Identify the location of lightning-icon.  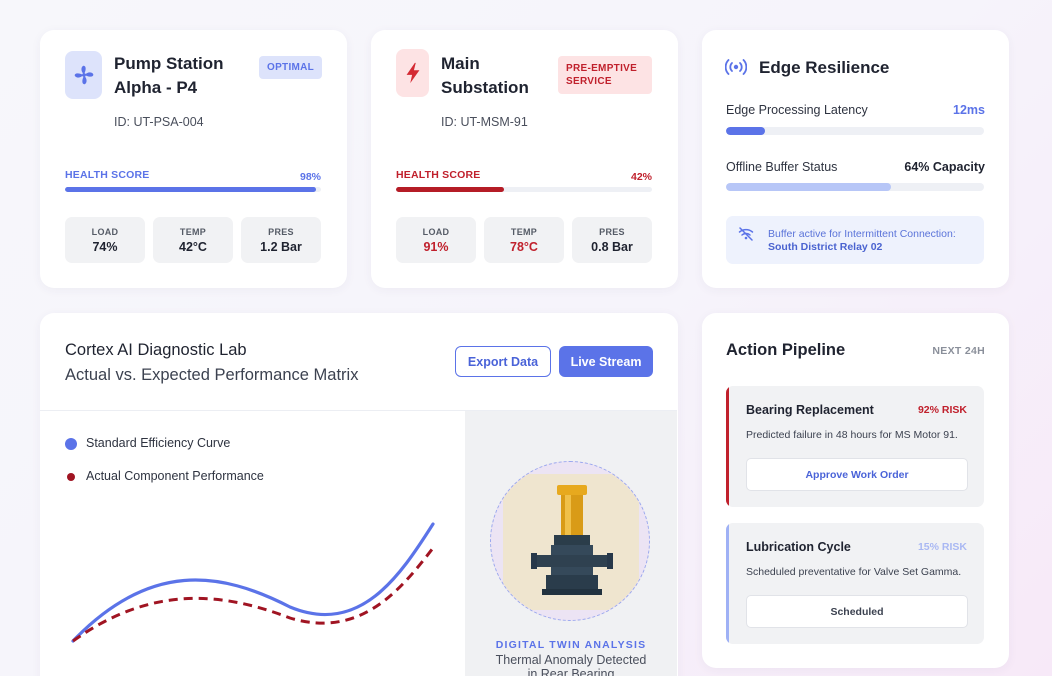
(412, 73).